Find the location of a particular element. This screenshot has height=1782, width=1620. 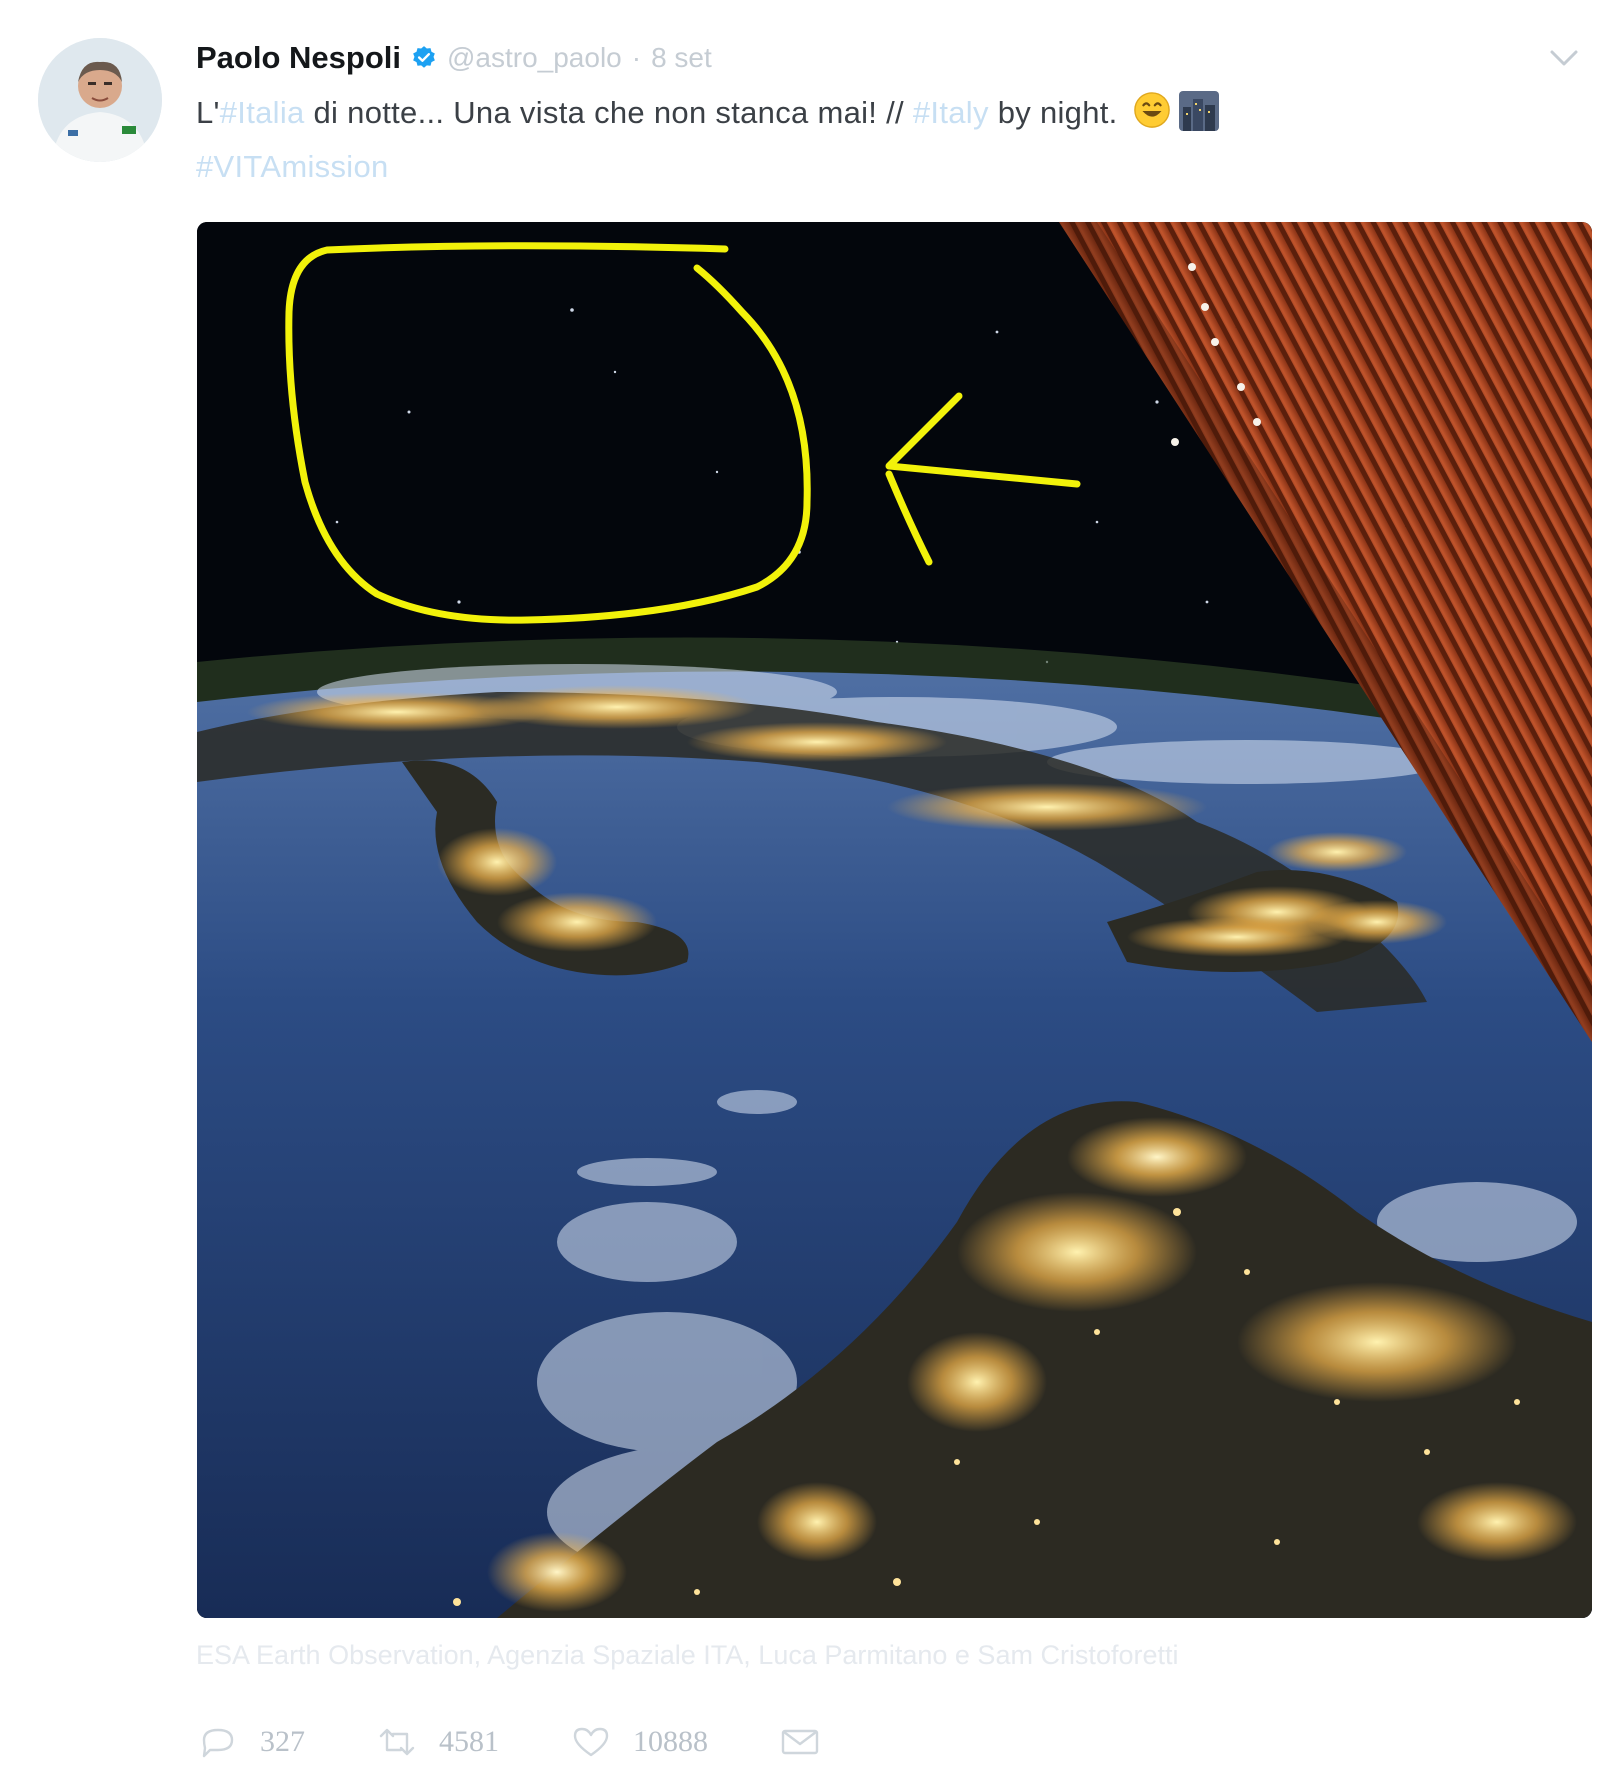

like-action: 10888 is located at coordinates (638, 1742).